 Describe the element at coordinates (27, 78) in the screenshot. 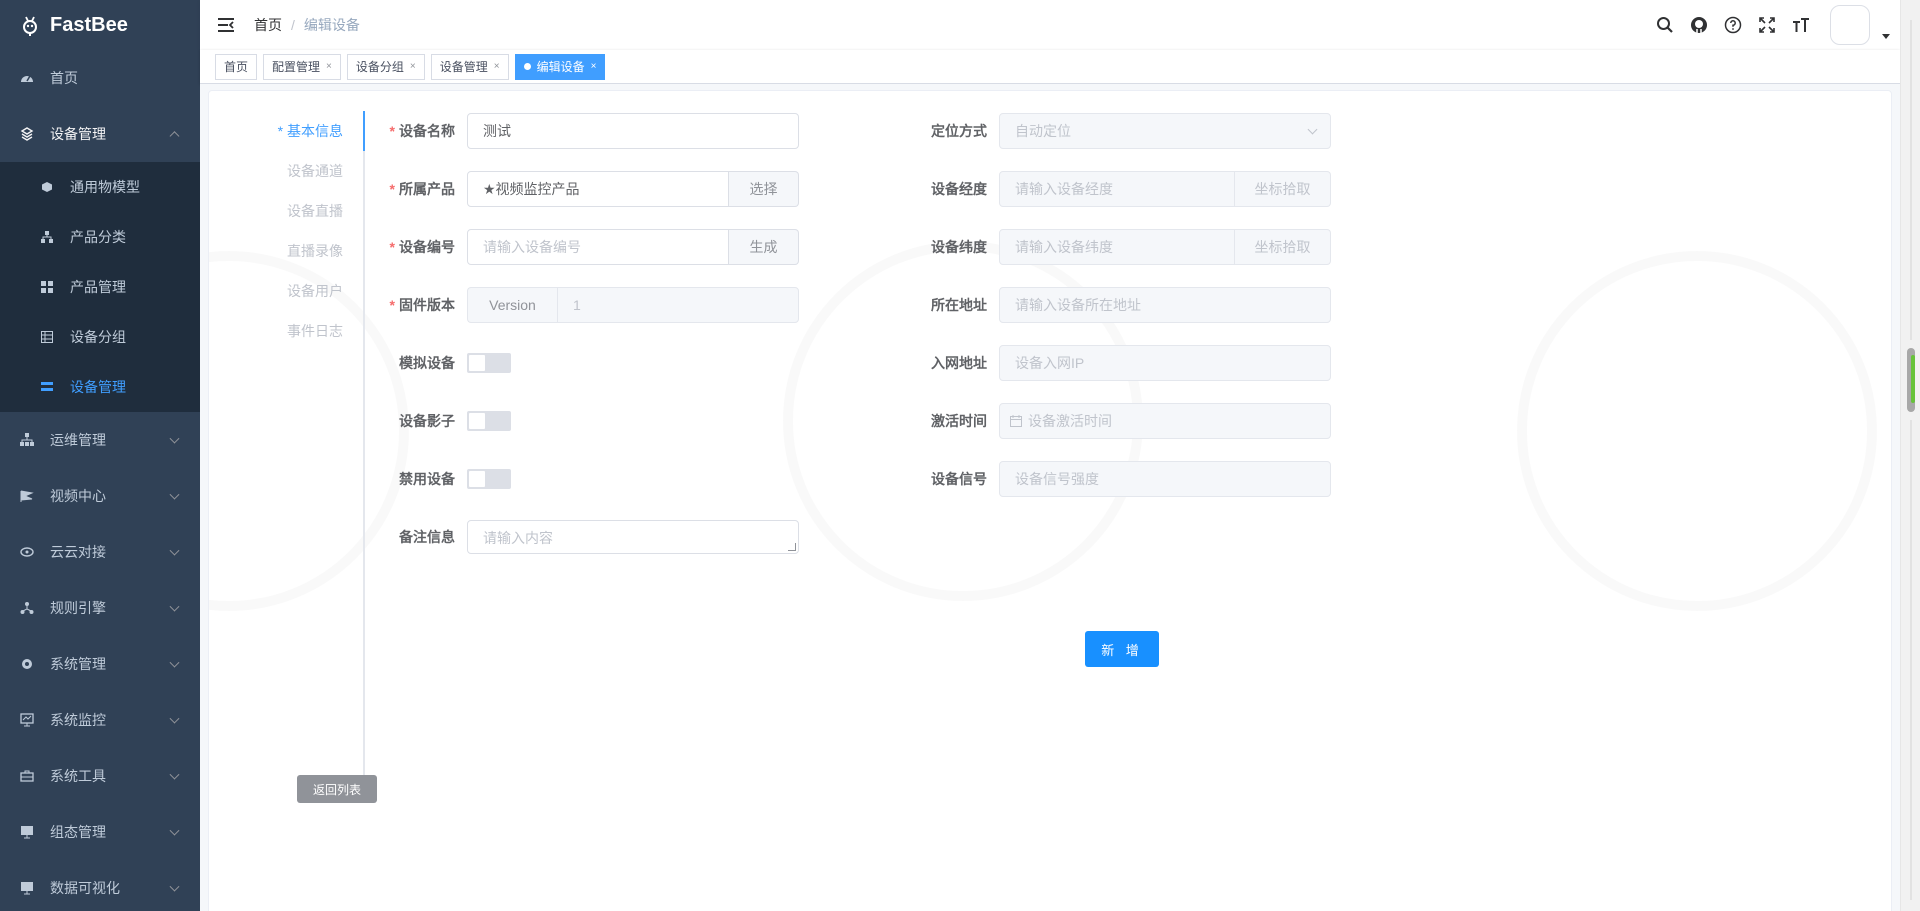

I see `dashboard-icon` at that location.